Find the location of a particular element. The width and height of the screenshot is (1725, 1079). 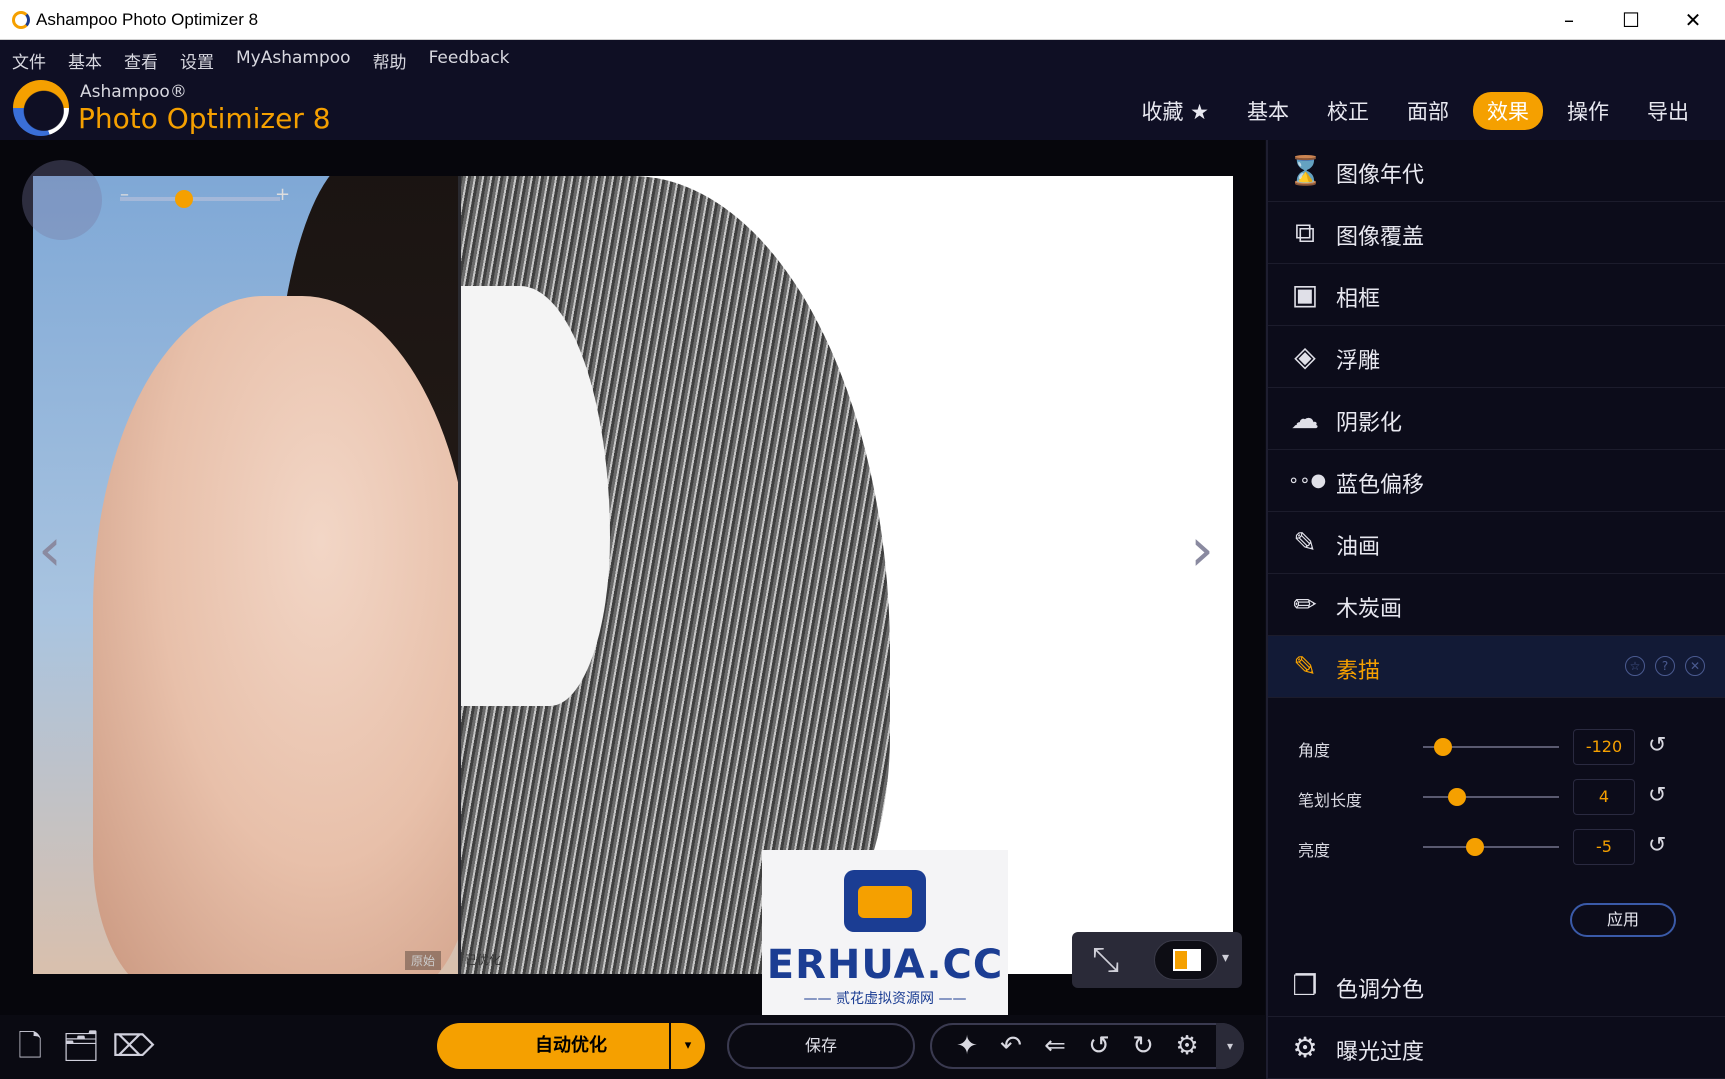

maximize-button: ☐ is located at coordinates (1631, 20).